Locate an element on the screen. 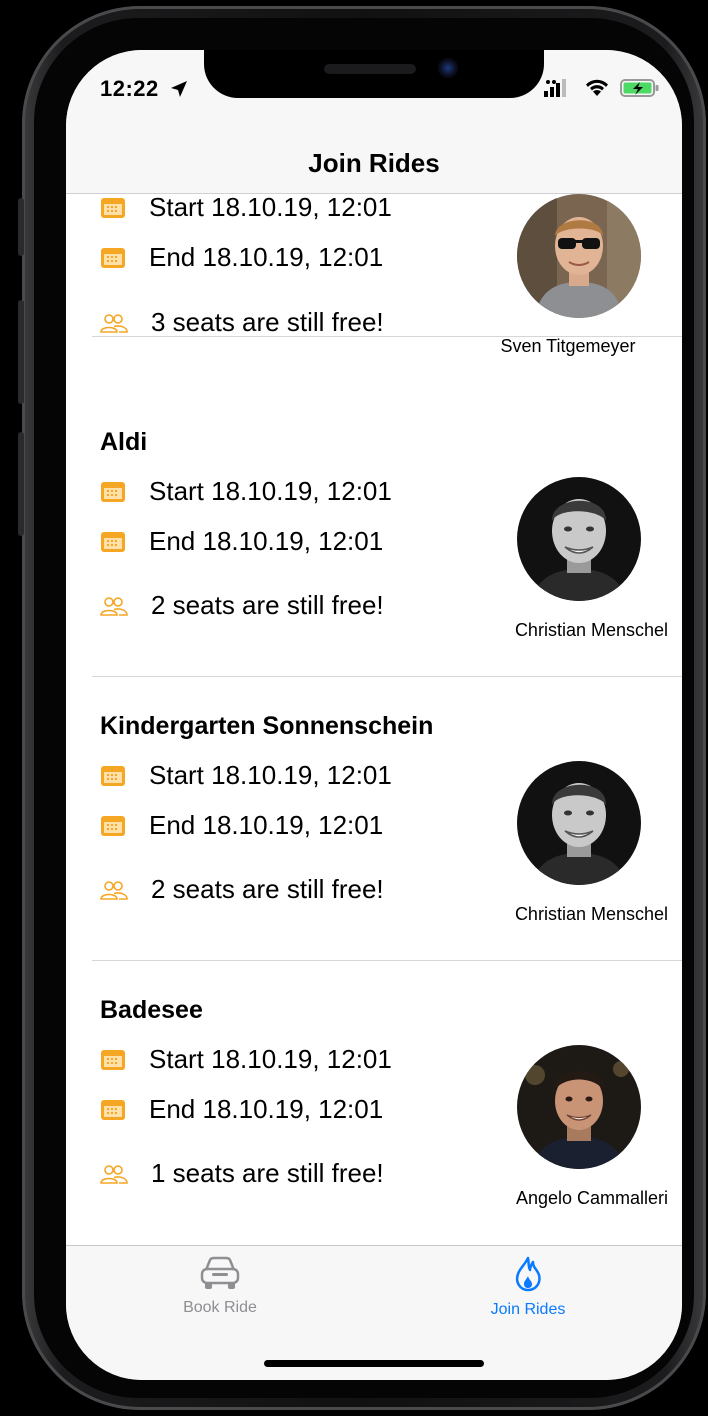 Image resolution: width=708 pixels, height=1416 pixels. page-title: Join Rides is located at coordinates (374, 163).